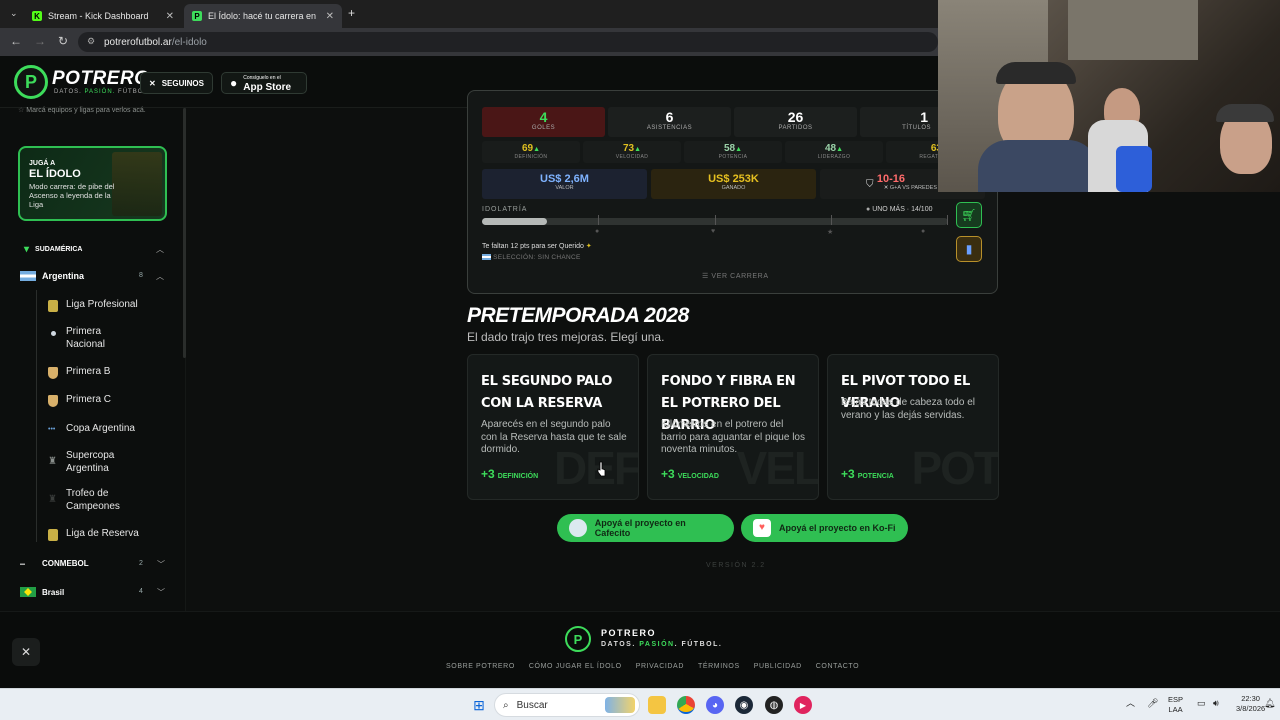  What do you see at coordinates (93, 305) in the screenshot?
I see `sidebar-item-liga-profesional: Liga Profesional` at bounding box center [93, 305].